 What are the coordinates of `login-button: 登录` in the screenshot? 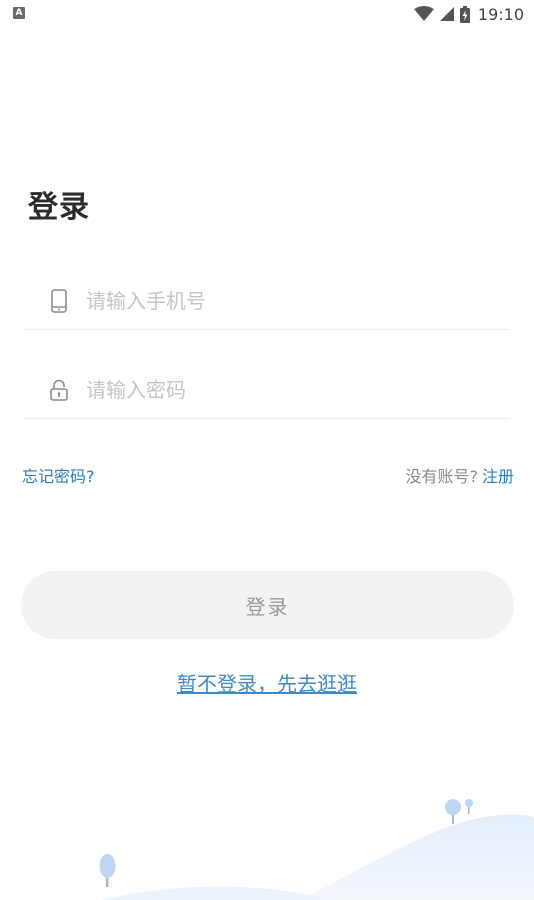 It's located at (267, 605).